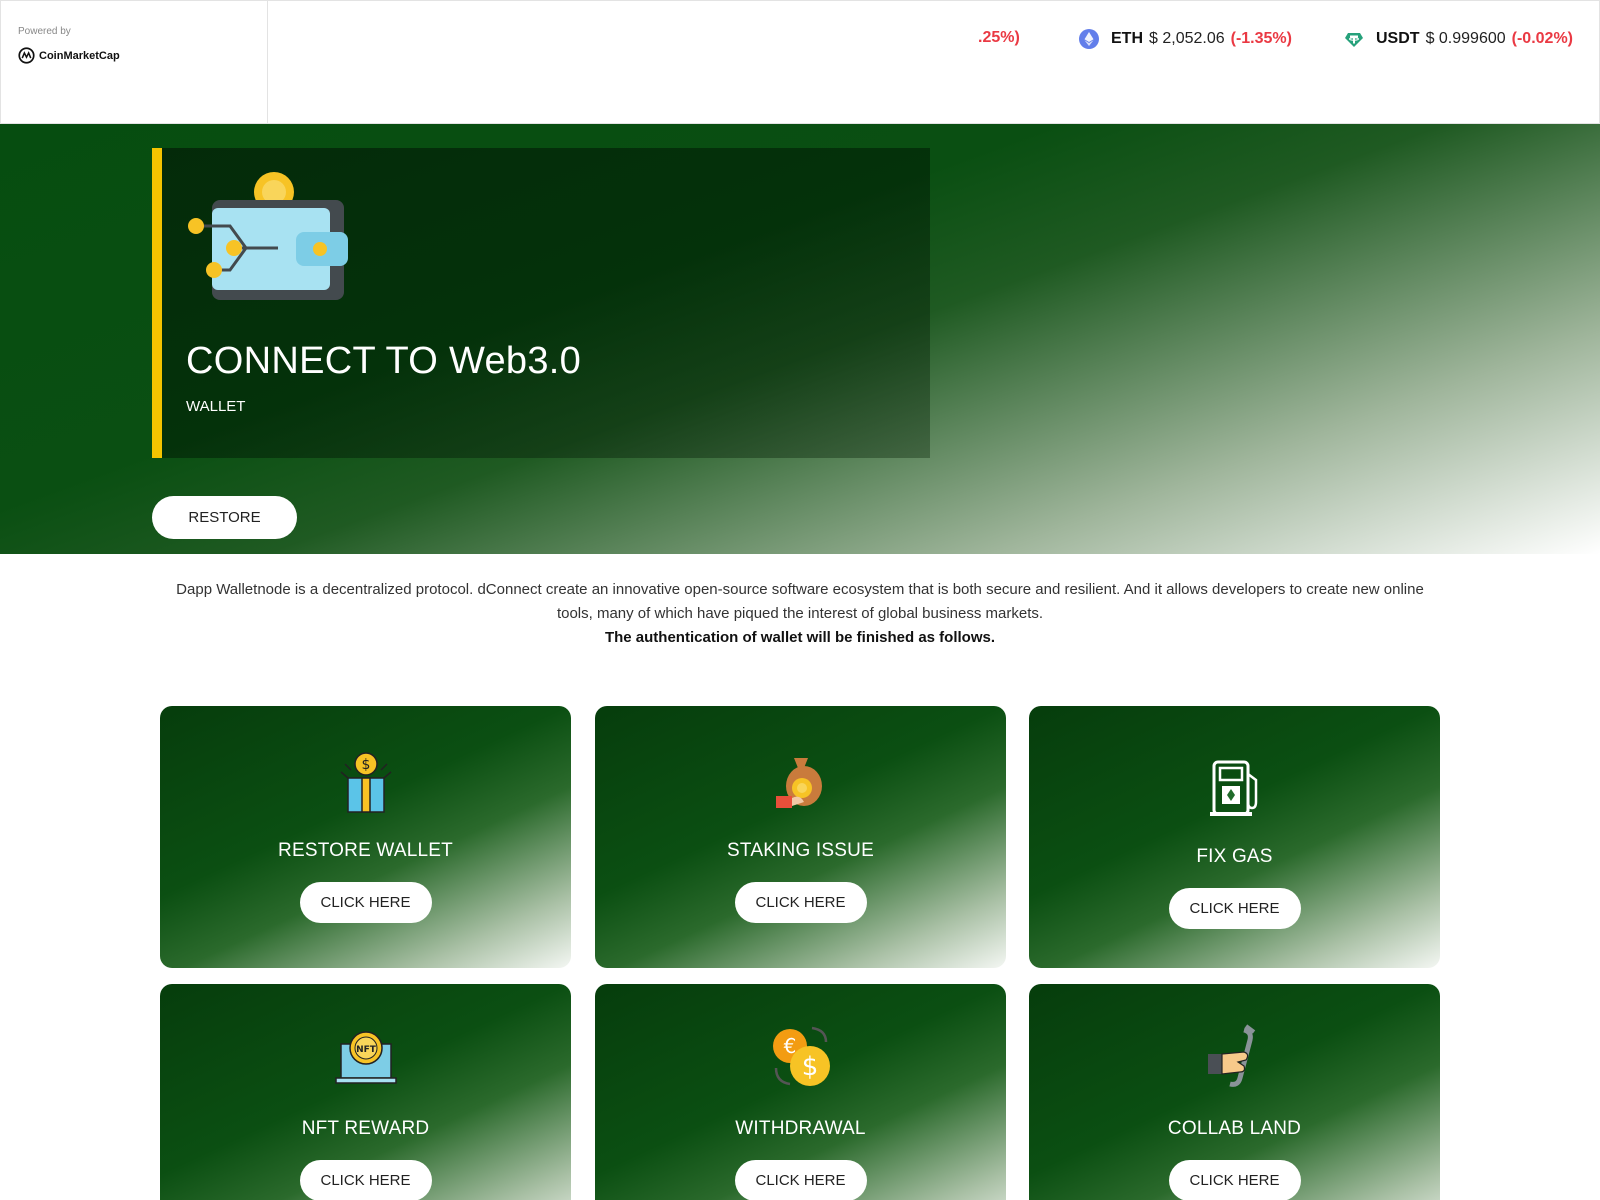 The image size is (1600, 1200). I want to click on page-subtitle: WALLET, so click(216, 406).